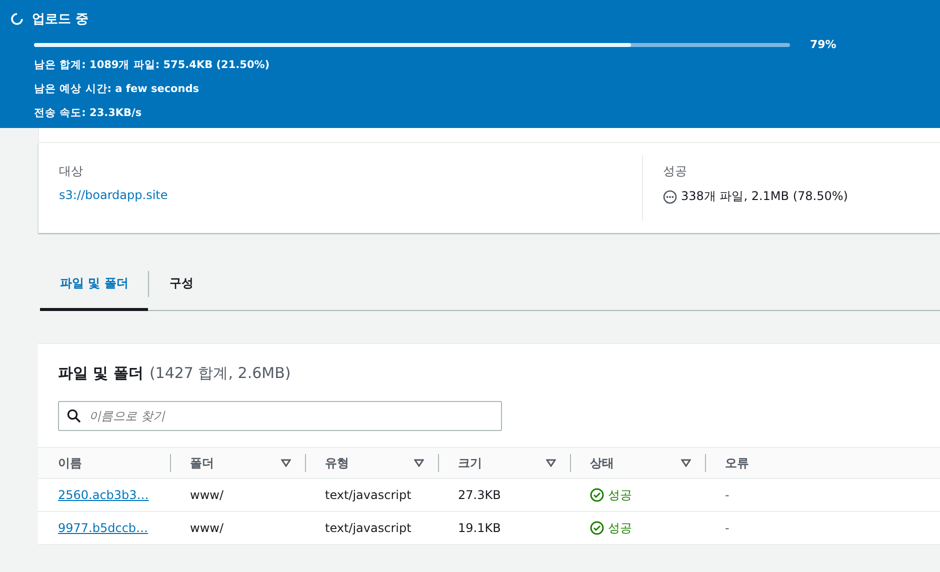 The image size is (940, 572). What do you see at coordinates (104, 463) in the screenshot?
I see `column-header-cell: 이름` at bounding box center [104, 463].